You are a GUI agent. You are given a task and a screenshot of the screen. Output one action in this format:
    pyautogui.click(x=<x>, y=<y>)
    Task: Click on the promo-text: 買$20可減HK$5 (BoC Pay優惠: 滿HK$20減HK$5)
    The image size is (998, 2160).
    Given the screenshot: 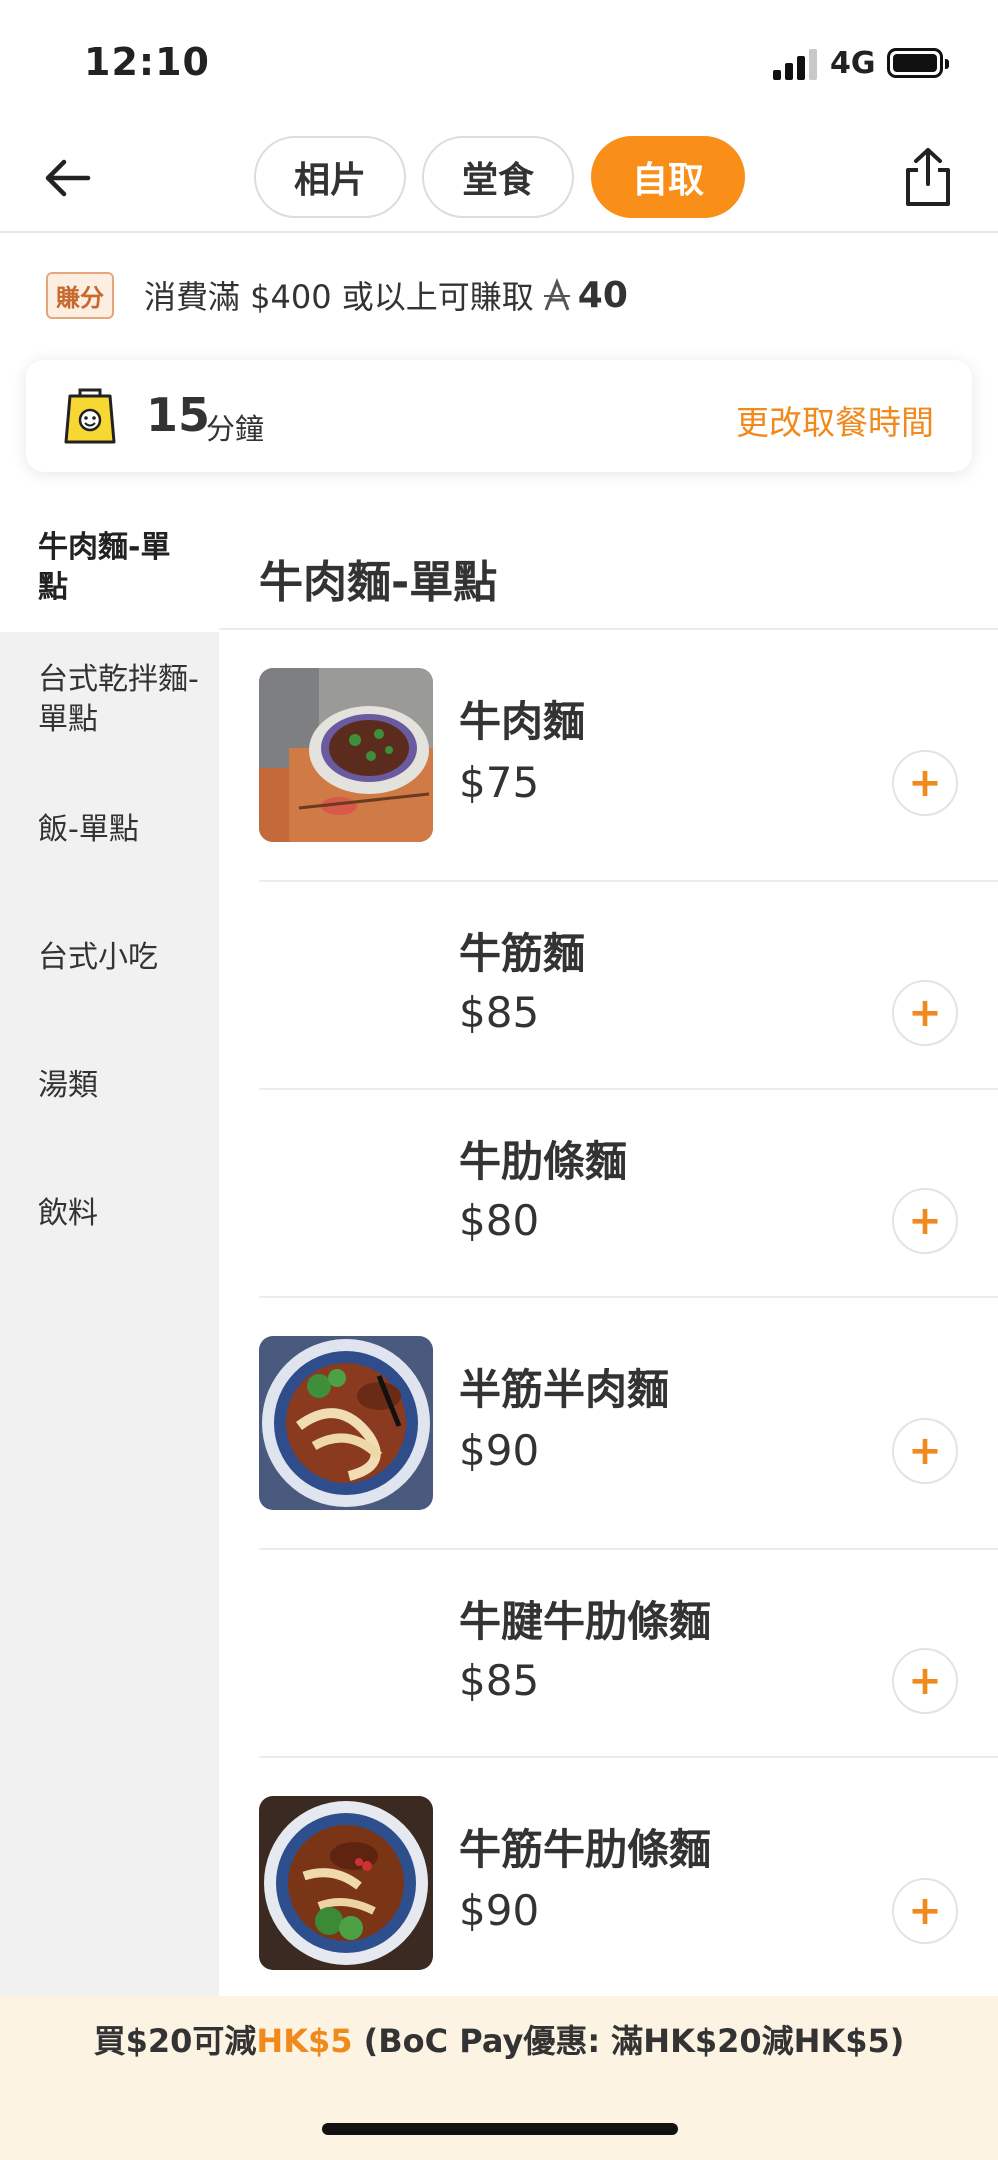 What is the action you would take?
    pyautogui.click(x=499, y=2039)
    